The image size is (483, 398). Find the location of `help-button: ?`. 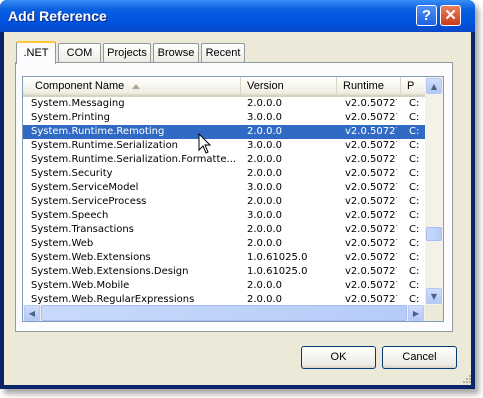

help-button: ? is located at coordinates (426, 15).